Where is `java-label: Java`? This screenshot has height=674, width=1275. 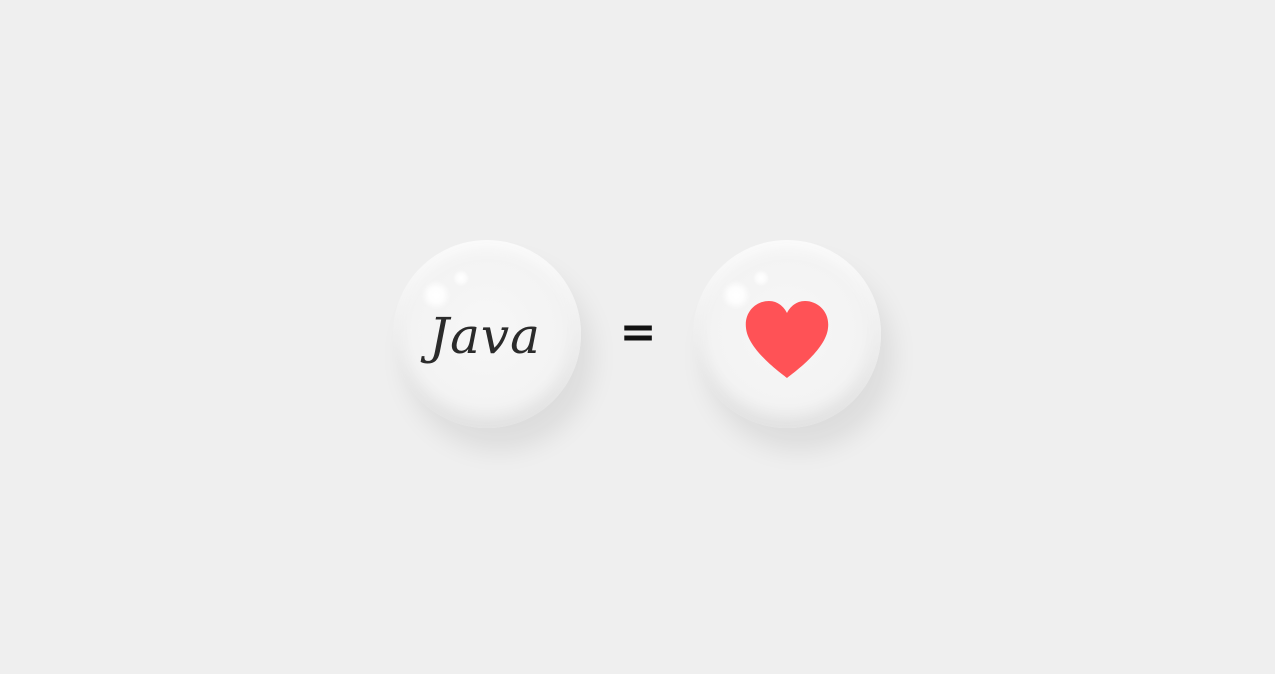 java-label: Java is located at coordinates (485, 336).